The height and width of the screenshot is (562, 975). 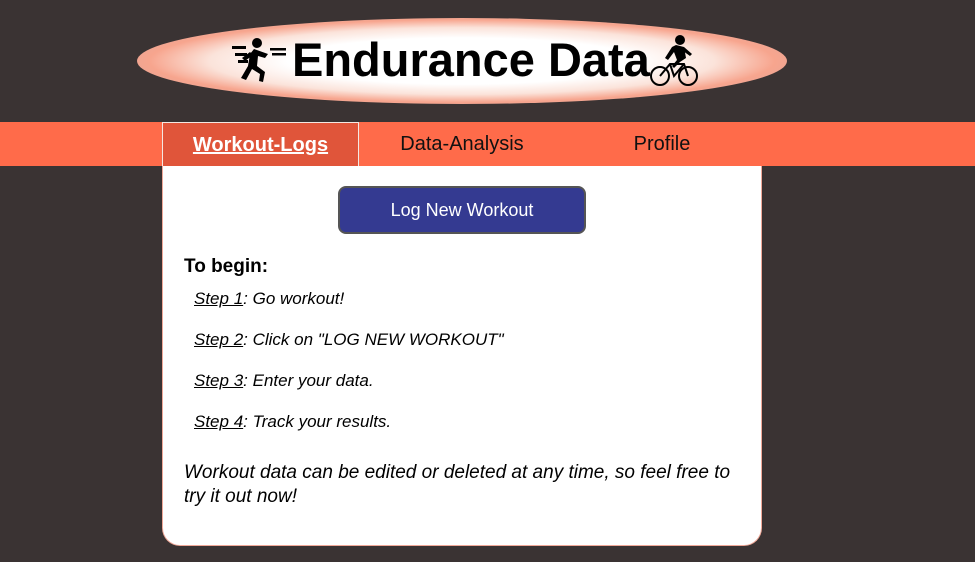 I want to click on step-item: Step 2: Click on "LOG NEW WORKOUT", so click(x=349, y=340).